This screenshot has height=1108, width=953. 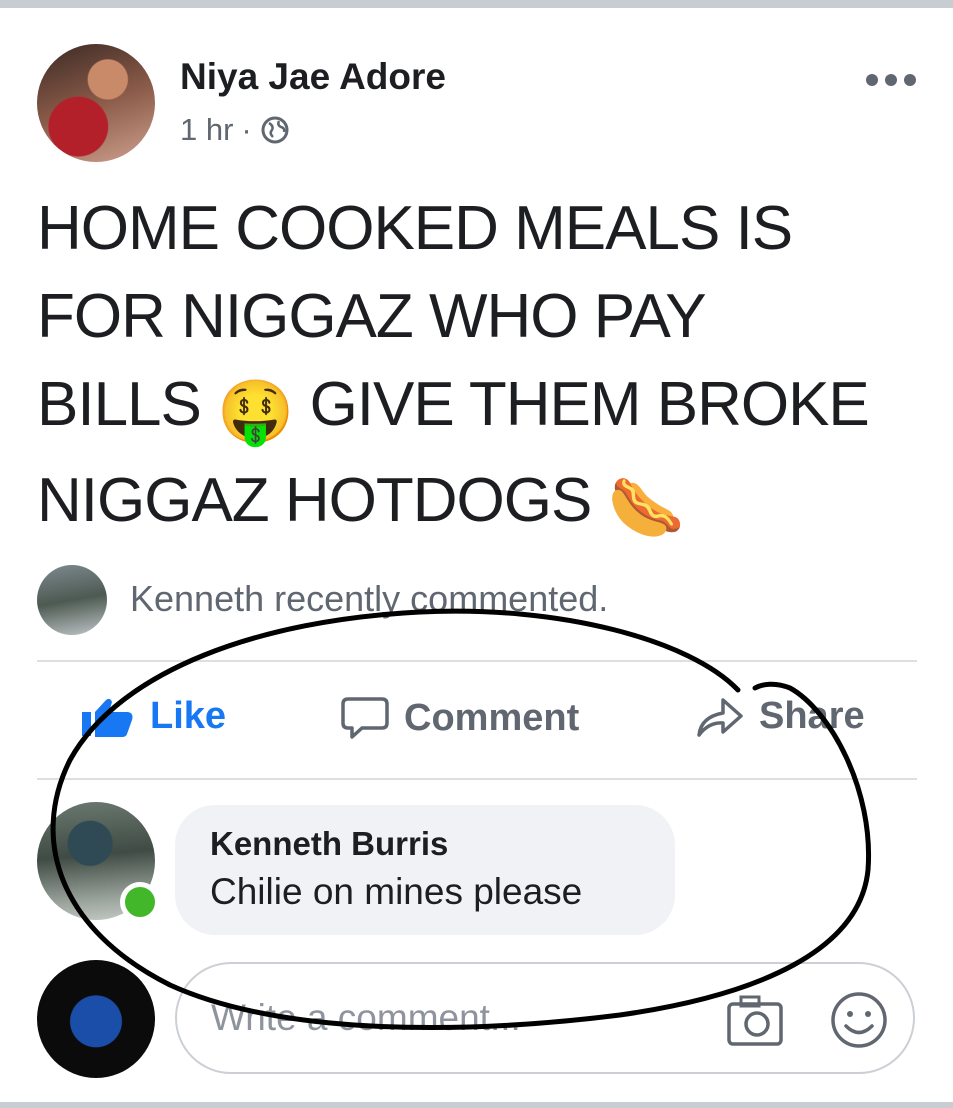 I want to click on divider-bottom, so click(x=477, y=779).